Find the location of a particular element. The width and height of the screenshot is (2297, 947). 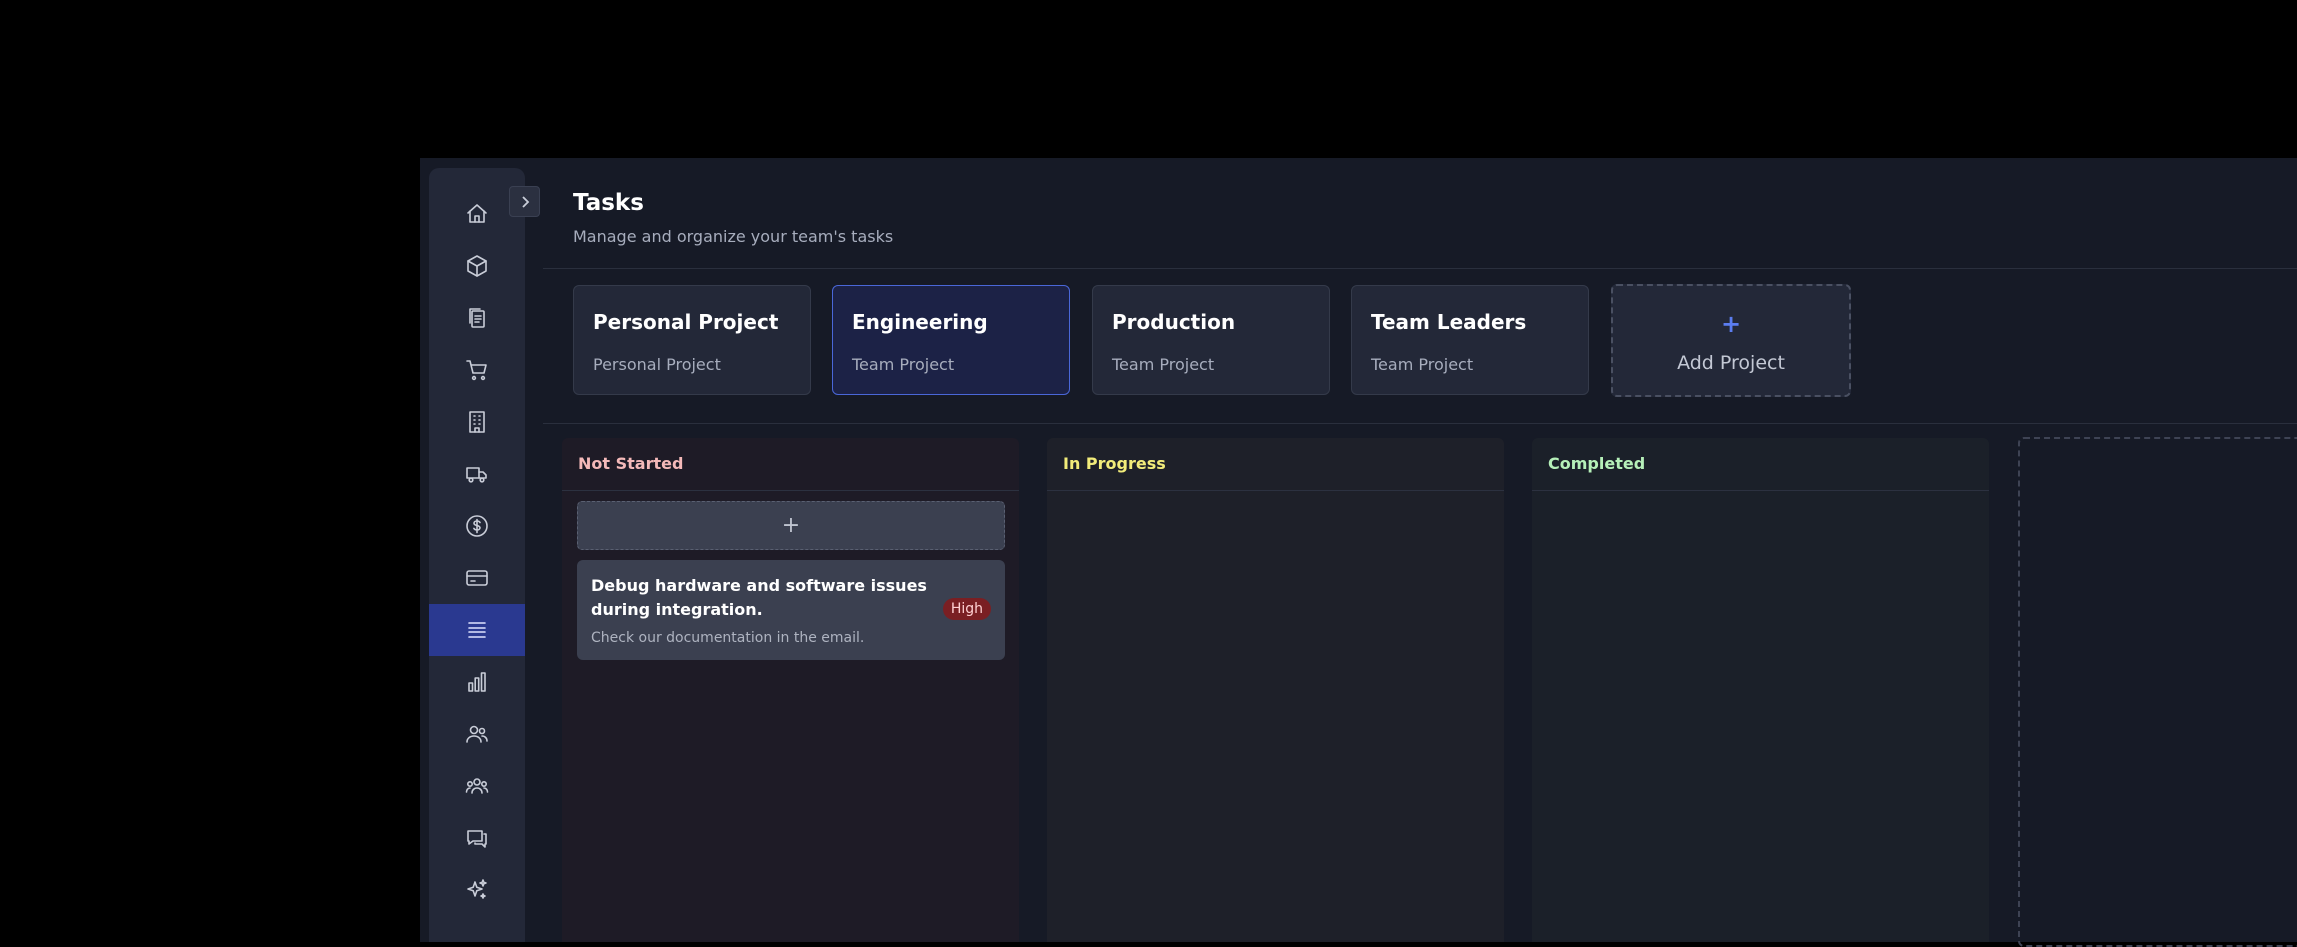

add-project-button: + Add Project is located at coordinates (1731, 340).